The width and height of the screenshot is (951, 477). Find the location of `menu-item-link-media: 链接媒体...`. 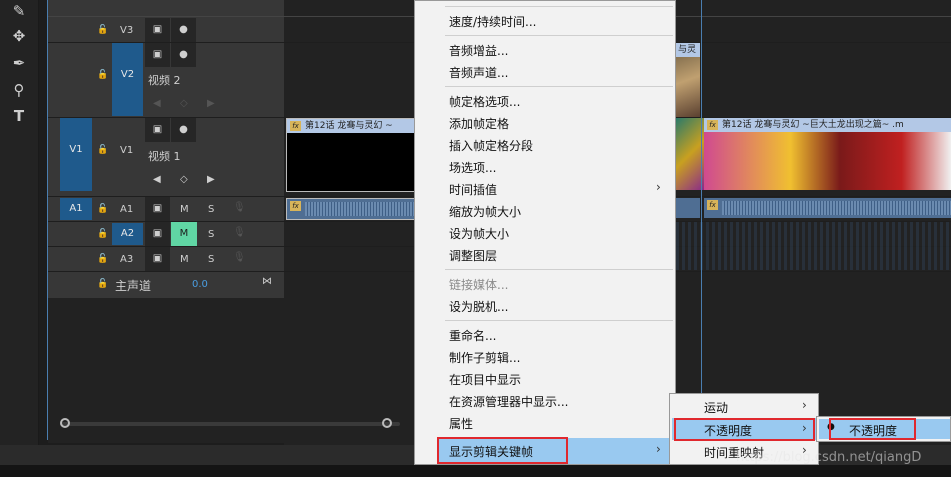

menu-item-link-media: 链接媒体... is located at coordinates (479, 285).